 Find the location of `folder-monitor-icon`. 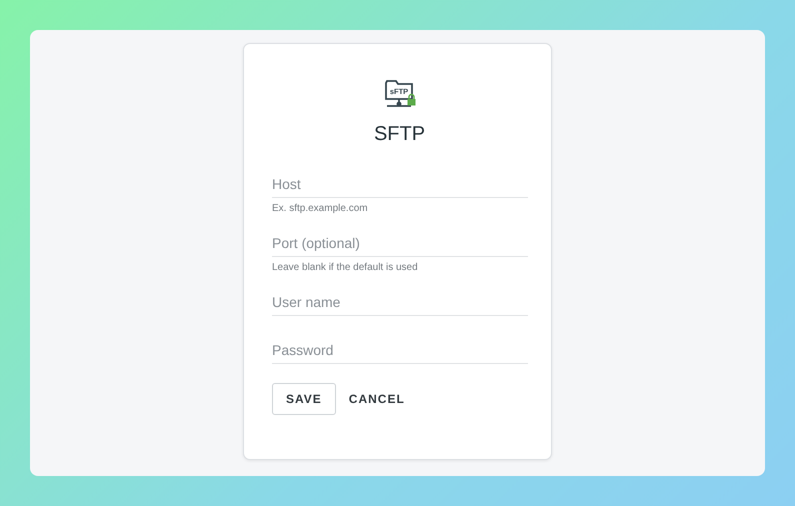

folder-monitor-icon is located at coordinates (398, 93).